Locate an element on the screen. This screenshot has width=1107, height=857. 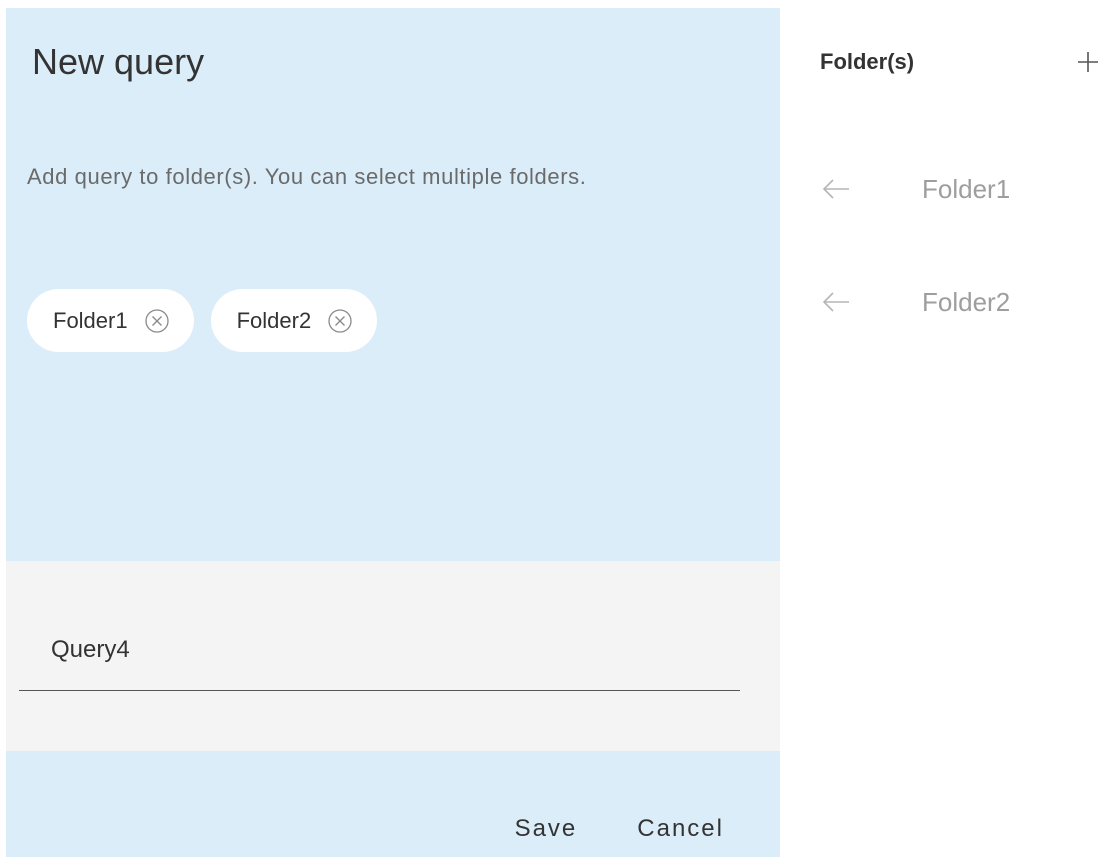
folder-list-item-label: Folder2 is located at coordinates (966, 301).